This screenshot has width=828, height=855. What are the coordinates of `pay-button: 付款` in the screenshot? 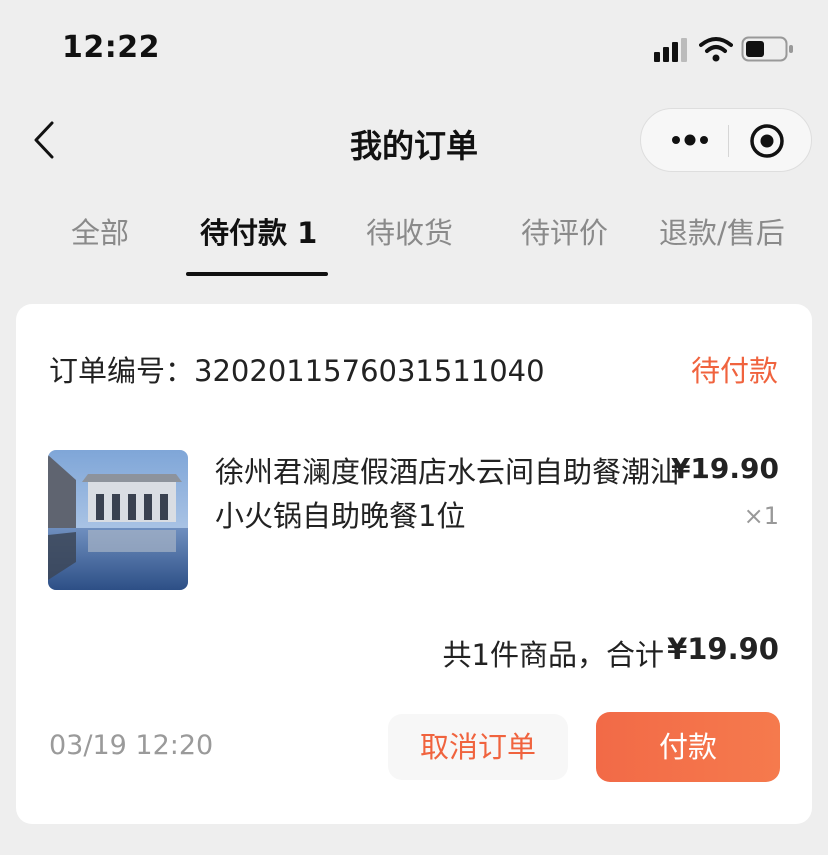 It's located at (688, 747).